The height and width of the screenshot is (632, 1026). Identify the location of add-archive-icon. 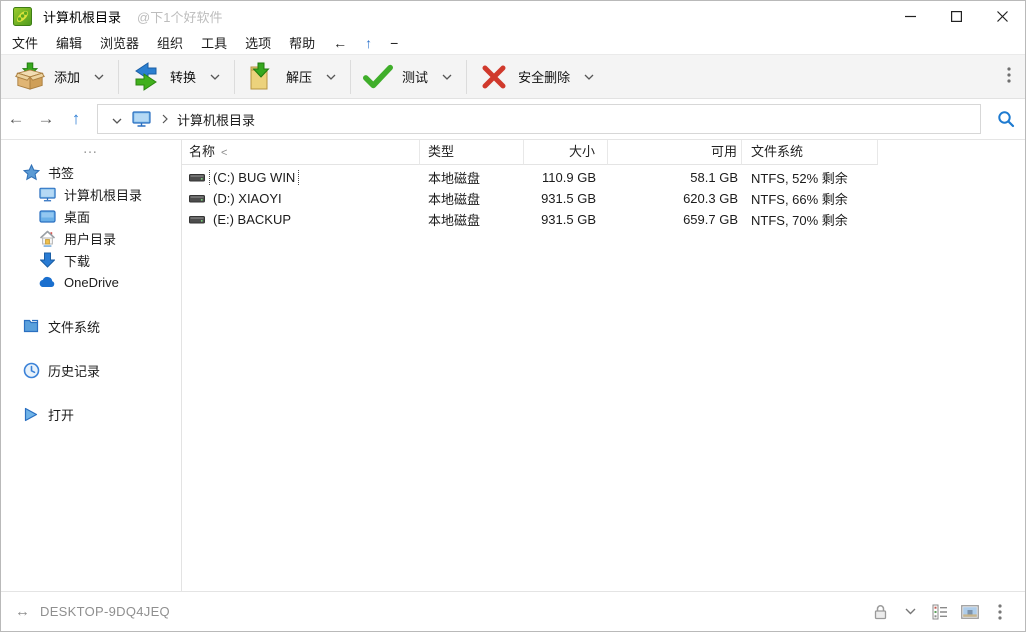
(30, 77).